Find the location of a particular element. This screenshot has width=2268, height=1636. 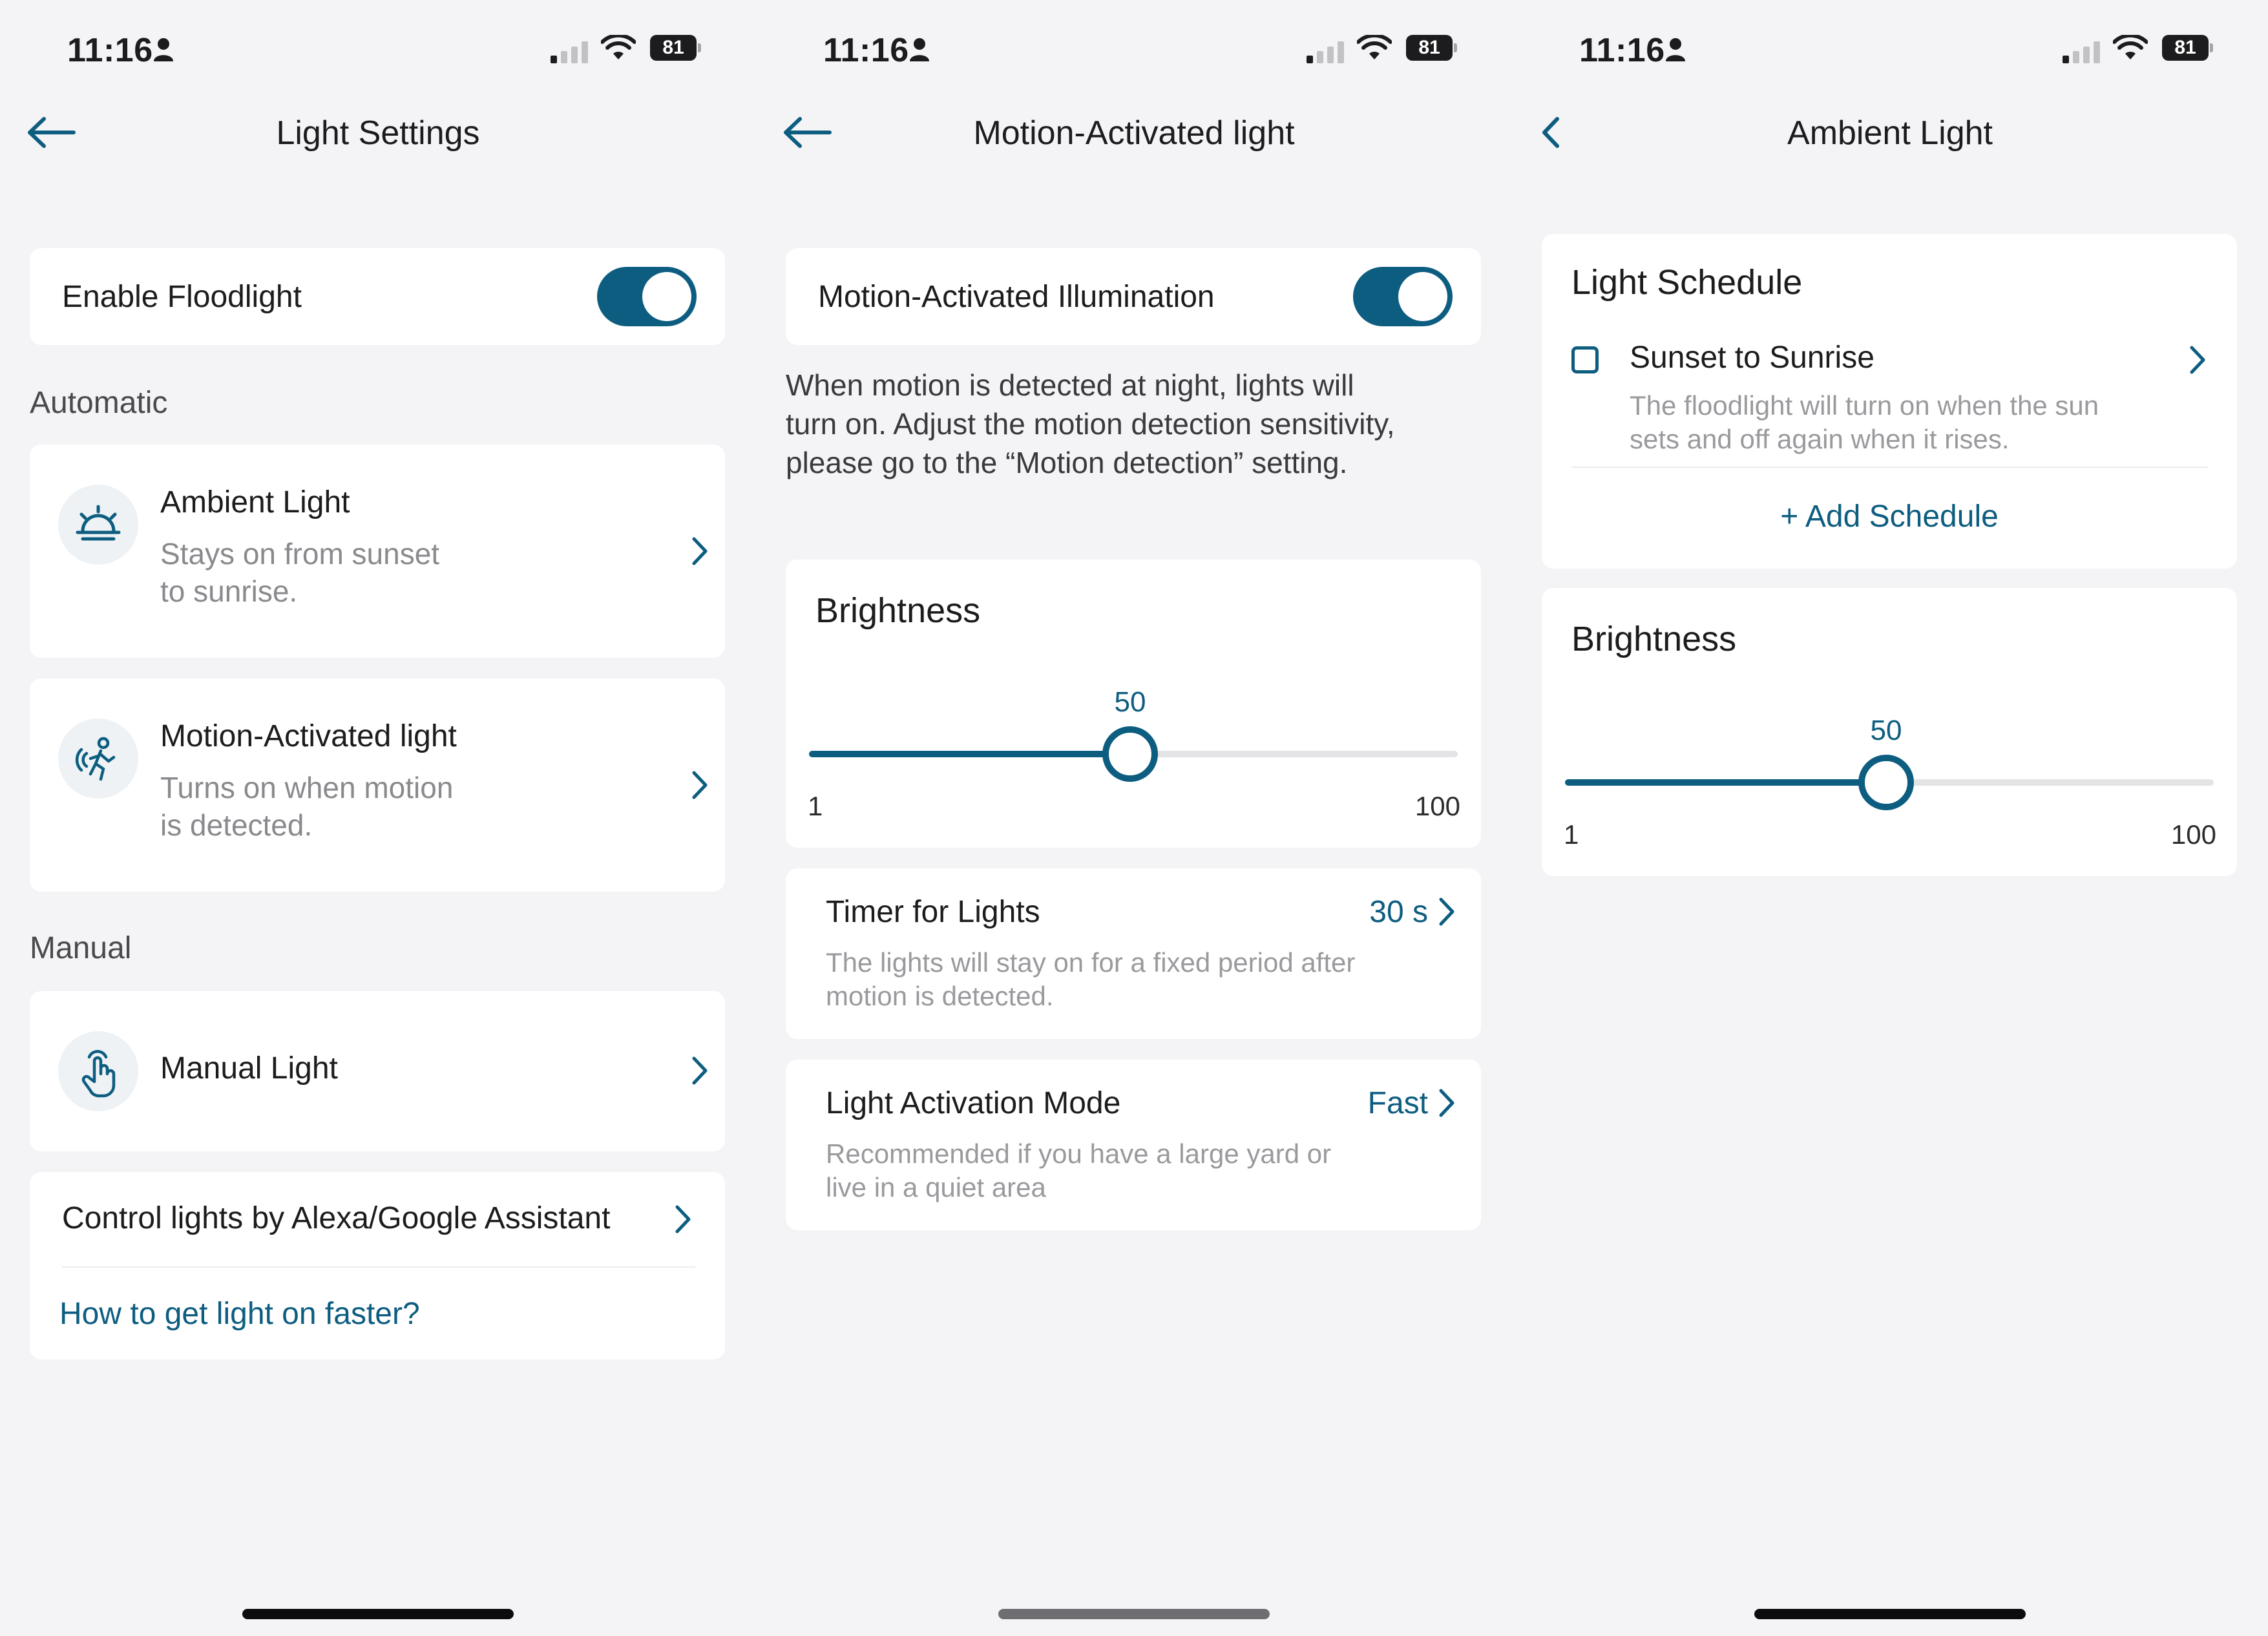

motion-illumination-row: Motion-Activated Illumination is located at coordinates (1134, 297).